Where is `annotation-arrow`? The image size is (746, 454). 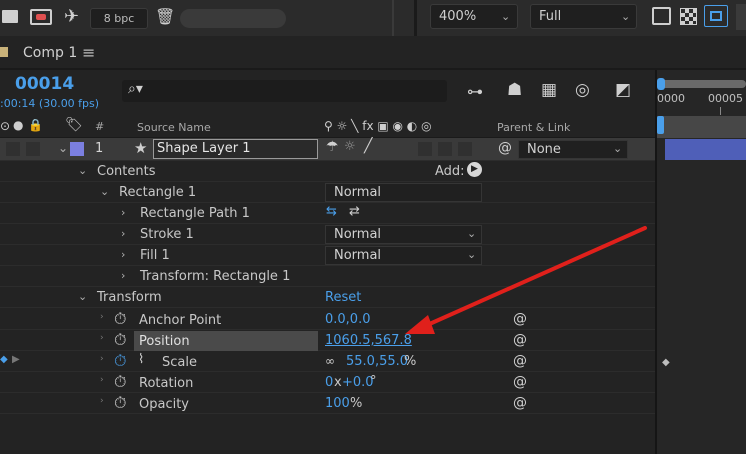 annotation-arrow is located at coordinates (526, 280).